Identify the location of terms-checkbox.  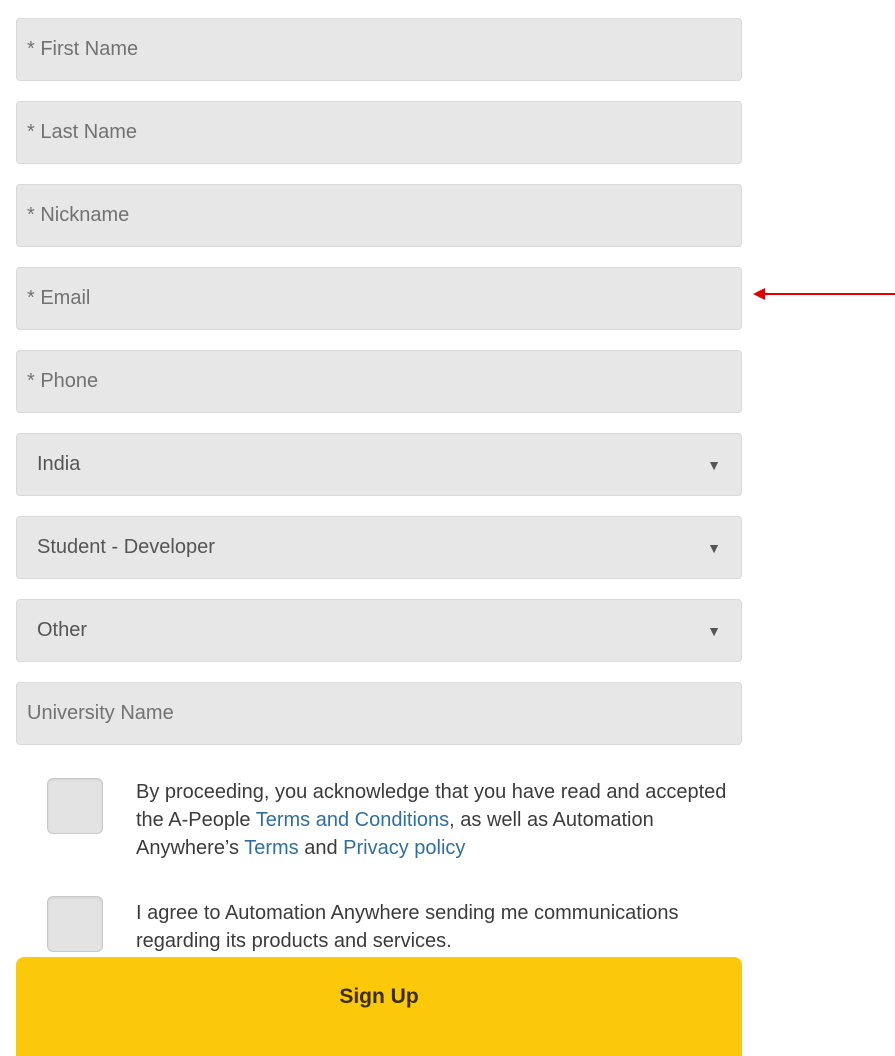
(75, 806).